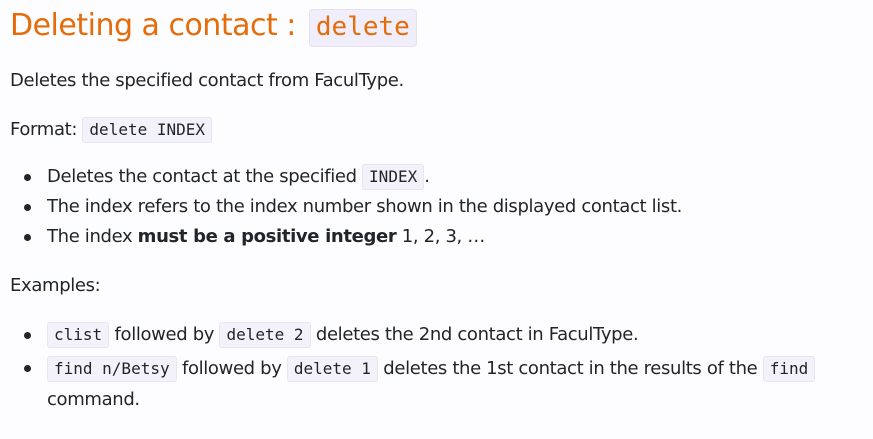 This screenshot has height=439, width=873. I want to click on heading-text: Deleting a contact :, so click(157, 25).